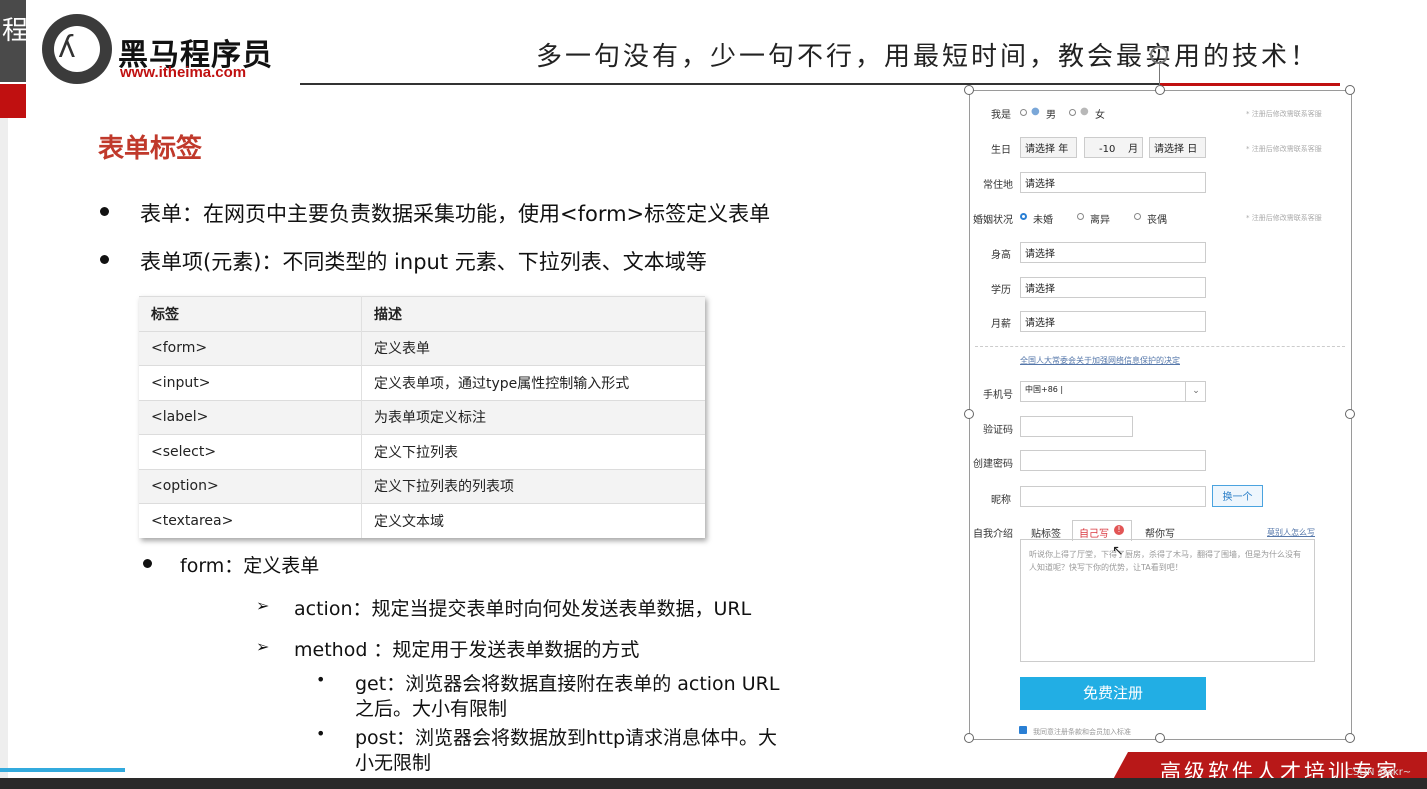 The image size is (1427, 789). What do you see at coordinates (928, 57) in the screenshot?
I see `slogan: 多一句没有，少一句不行，用最短时间，教会最实用的技术！` at bounding box center [928, 57].